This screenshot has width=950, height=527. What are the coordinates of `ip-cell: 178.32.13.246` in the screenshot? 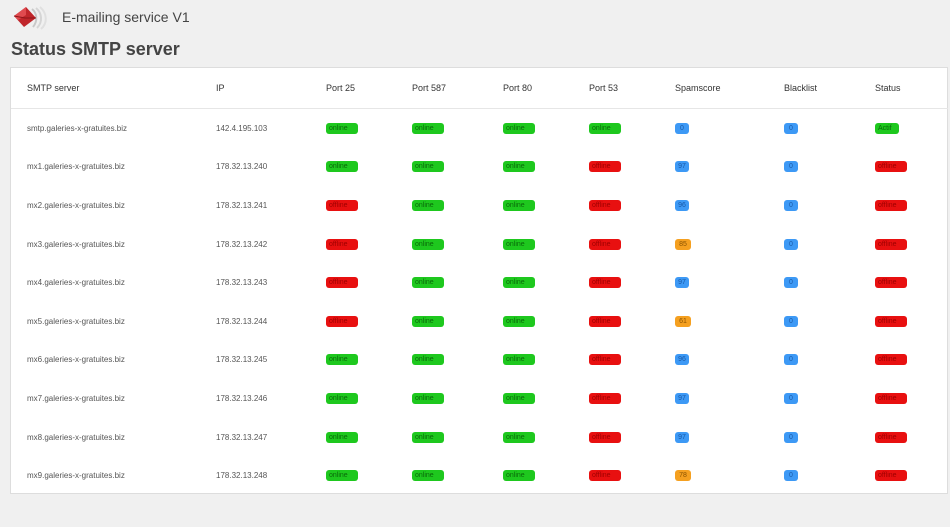 It's located at (242, 398).